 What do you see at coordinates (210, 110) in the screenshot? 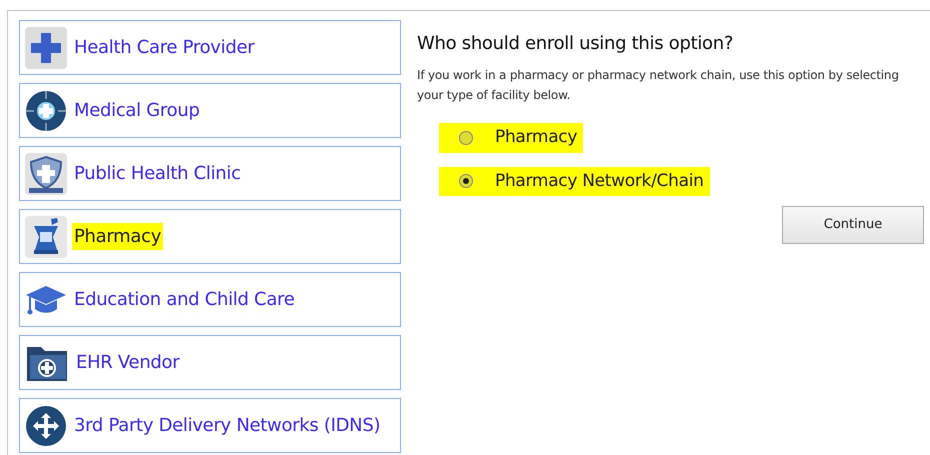
I see `option-card: Medical Group` at bounding box center [210, 110].